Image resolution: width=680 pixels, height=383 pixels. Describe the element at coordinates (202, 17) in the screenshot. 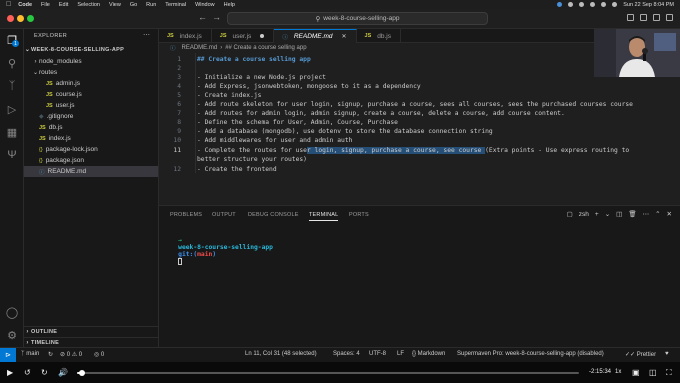

I see `back-arrow-icon: ←` at that location.